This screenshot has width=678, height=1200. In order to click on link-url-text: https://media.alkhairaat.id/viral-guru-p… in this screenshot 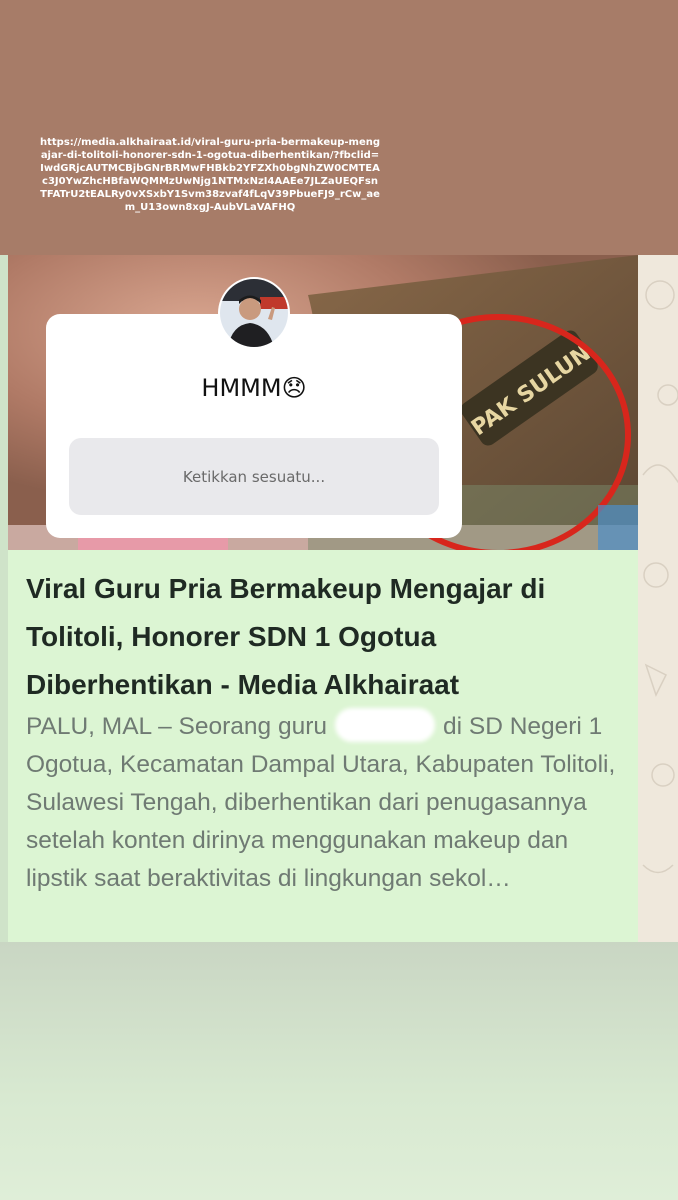, I will do `click(210, 175)`.